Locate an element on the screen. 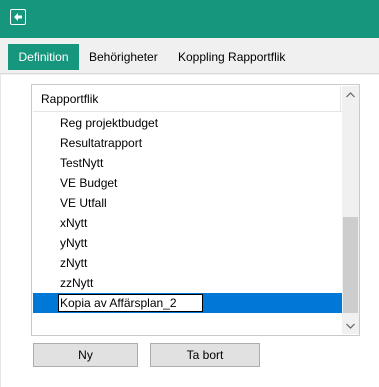 The width and height of the screenshot is (379, 387). app-icon is located at coordinates (18, 17).